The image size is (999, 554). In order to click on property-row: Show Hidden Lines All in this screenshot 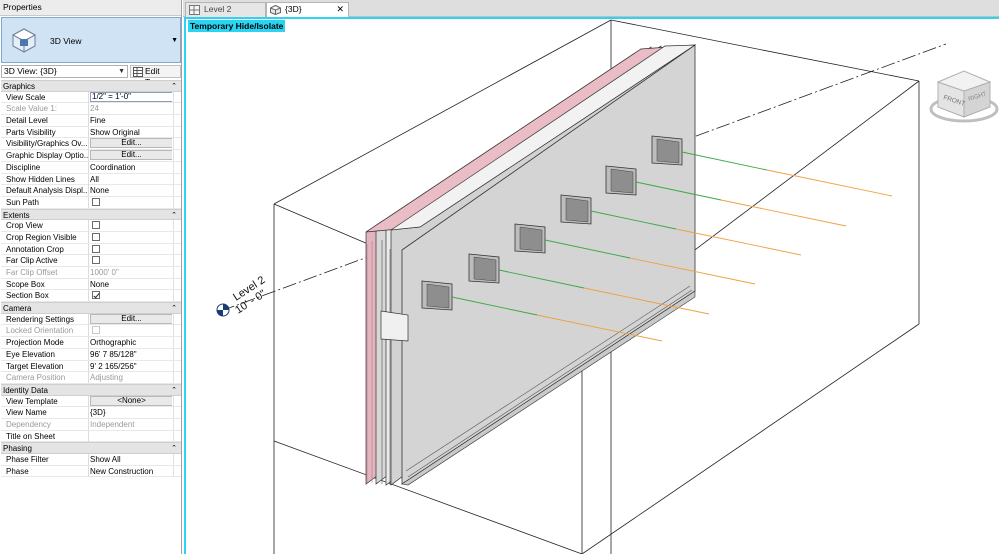, I will do `click(91, 179)`.